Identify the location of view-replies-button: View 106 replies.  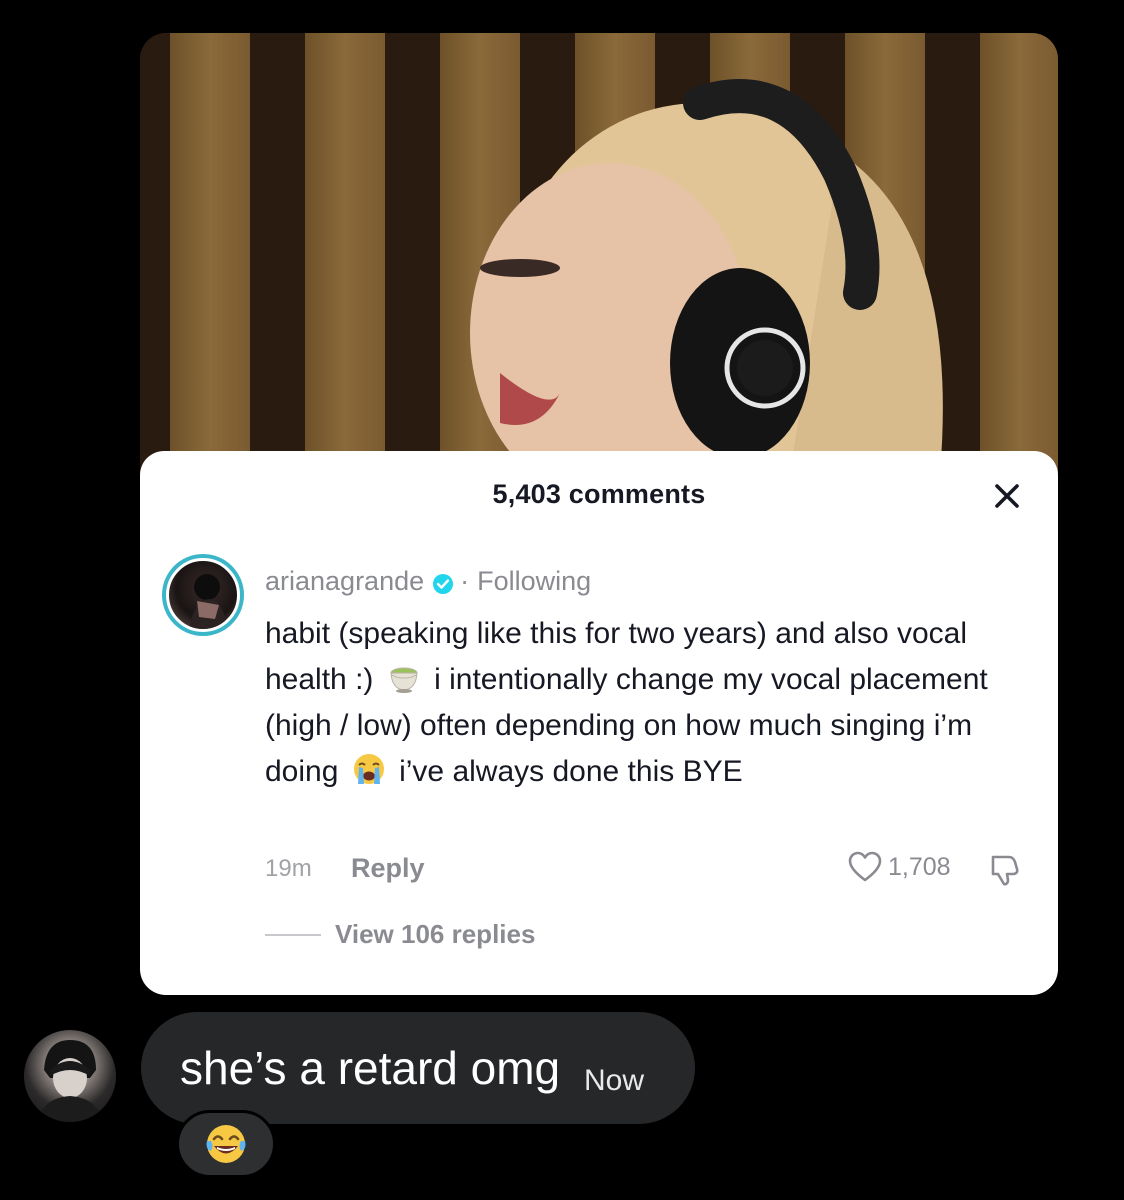
(400, 934).